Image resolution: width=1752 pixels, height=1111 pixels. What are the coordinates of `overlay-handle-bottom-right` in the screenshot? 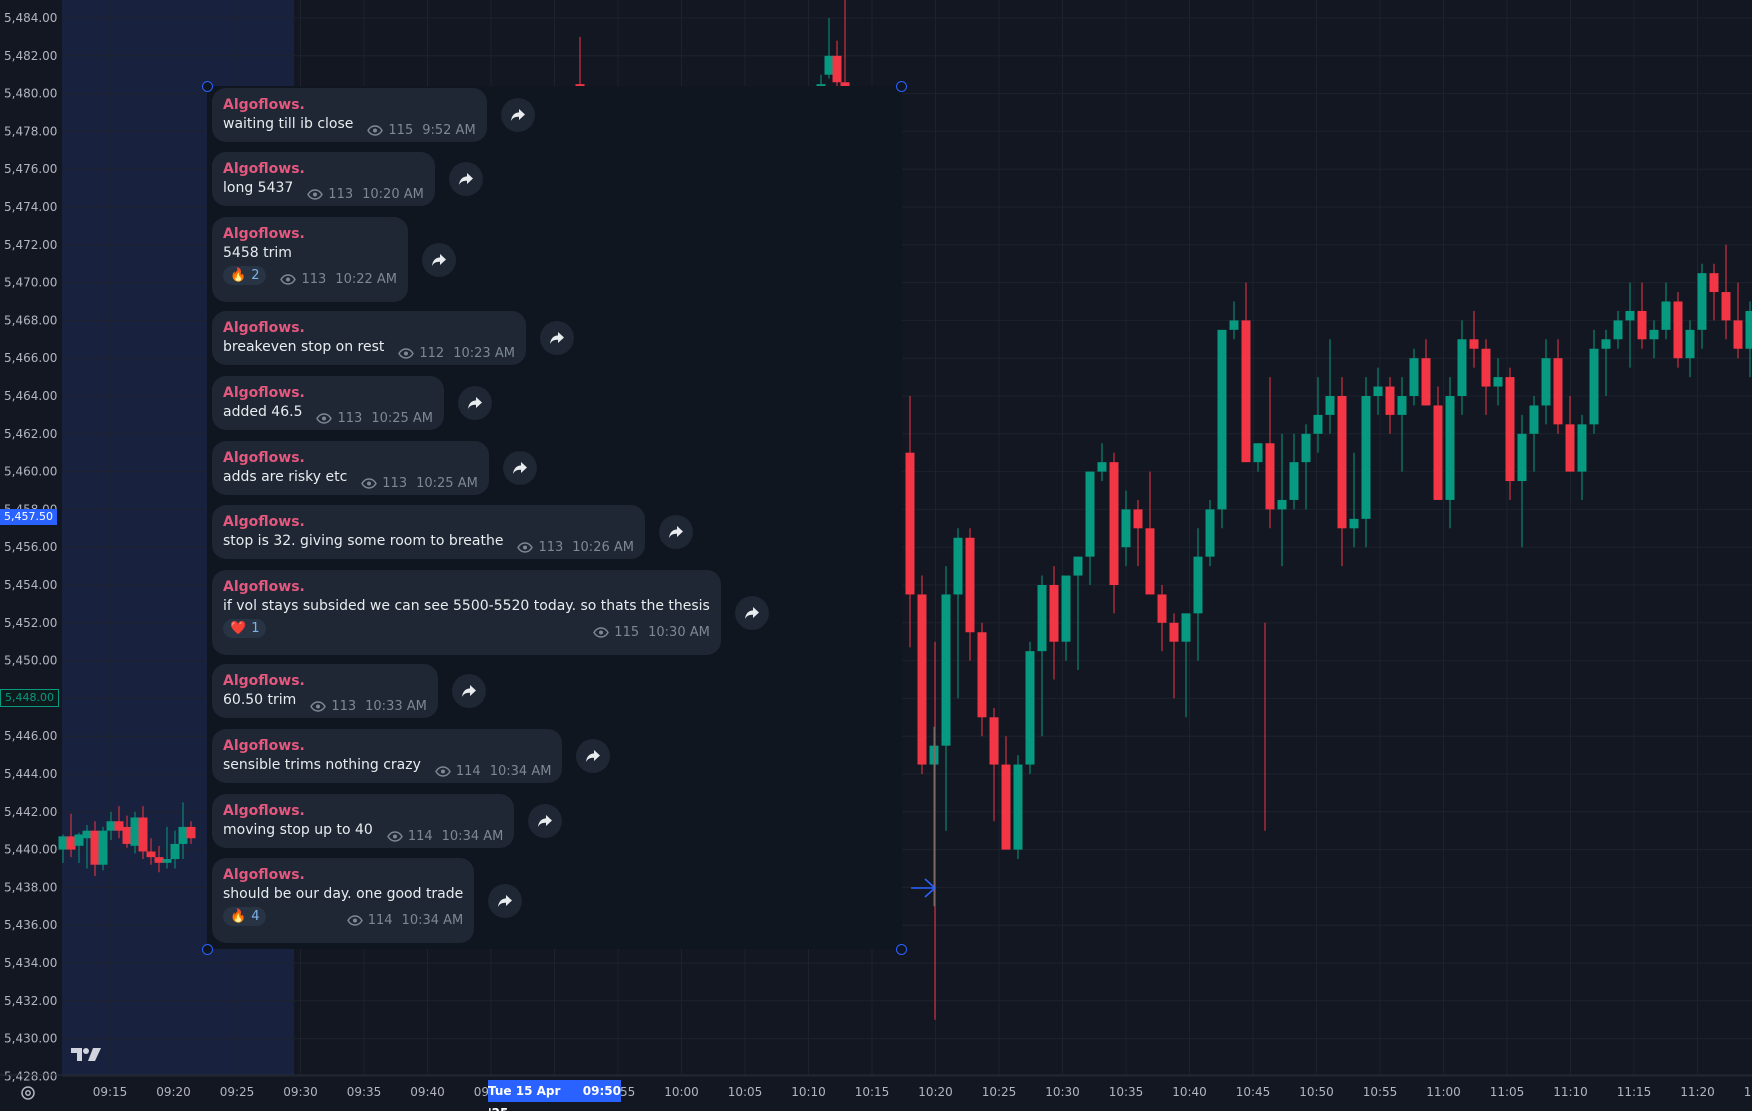 It's located at (901, 949).